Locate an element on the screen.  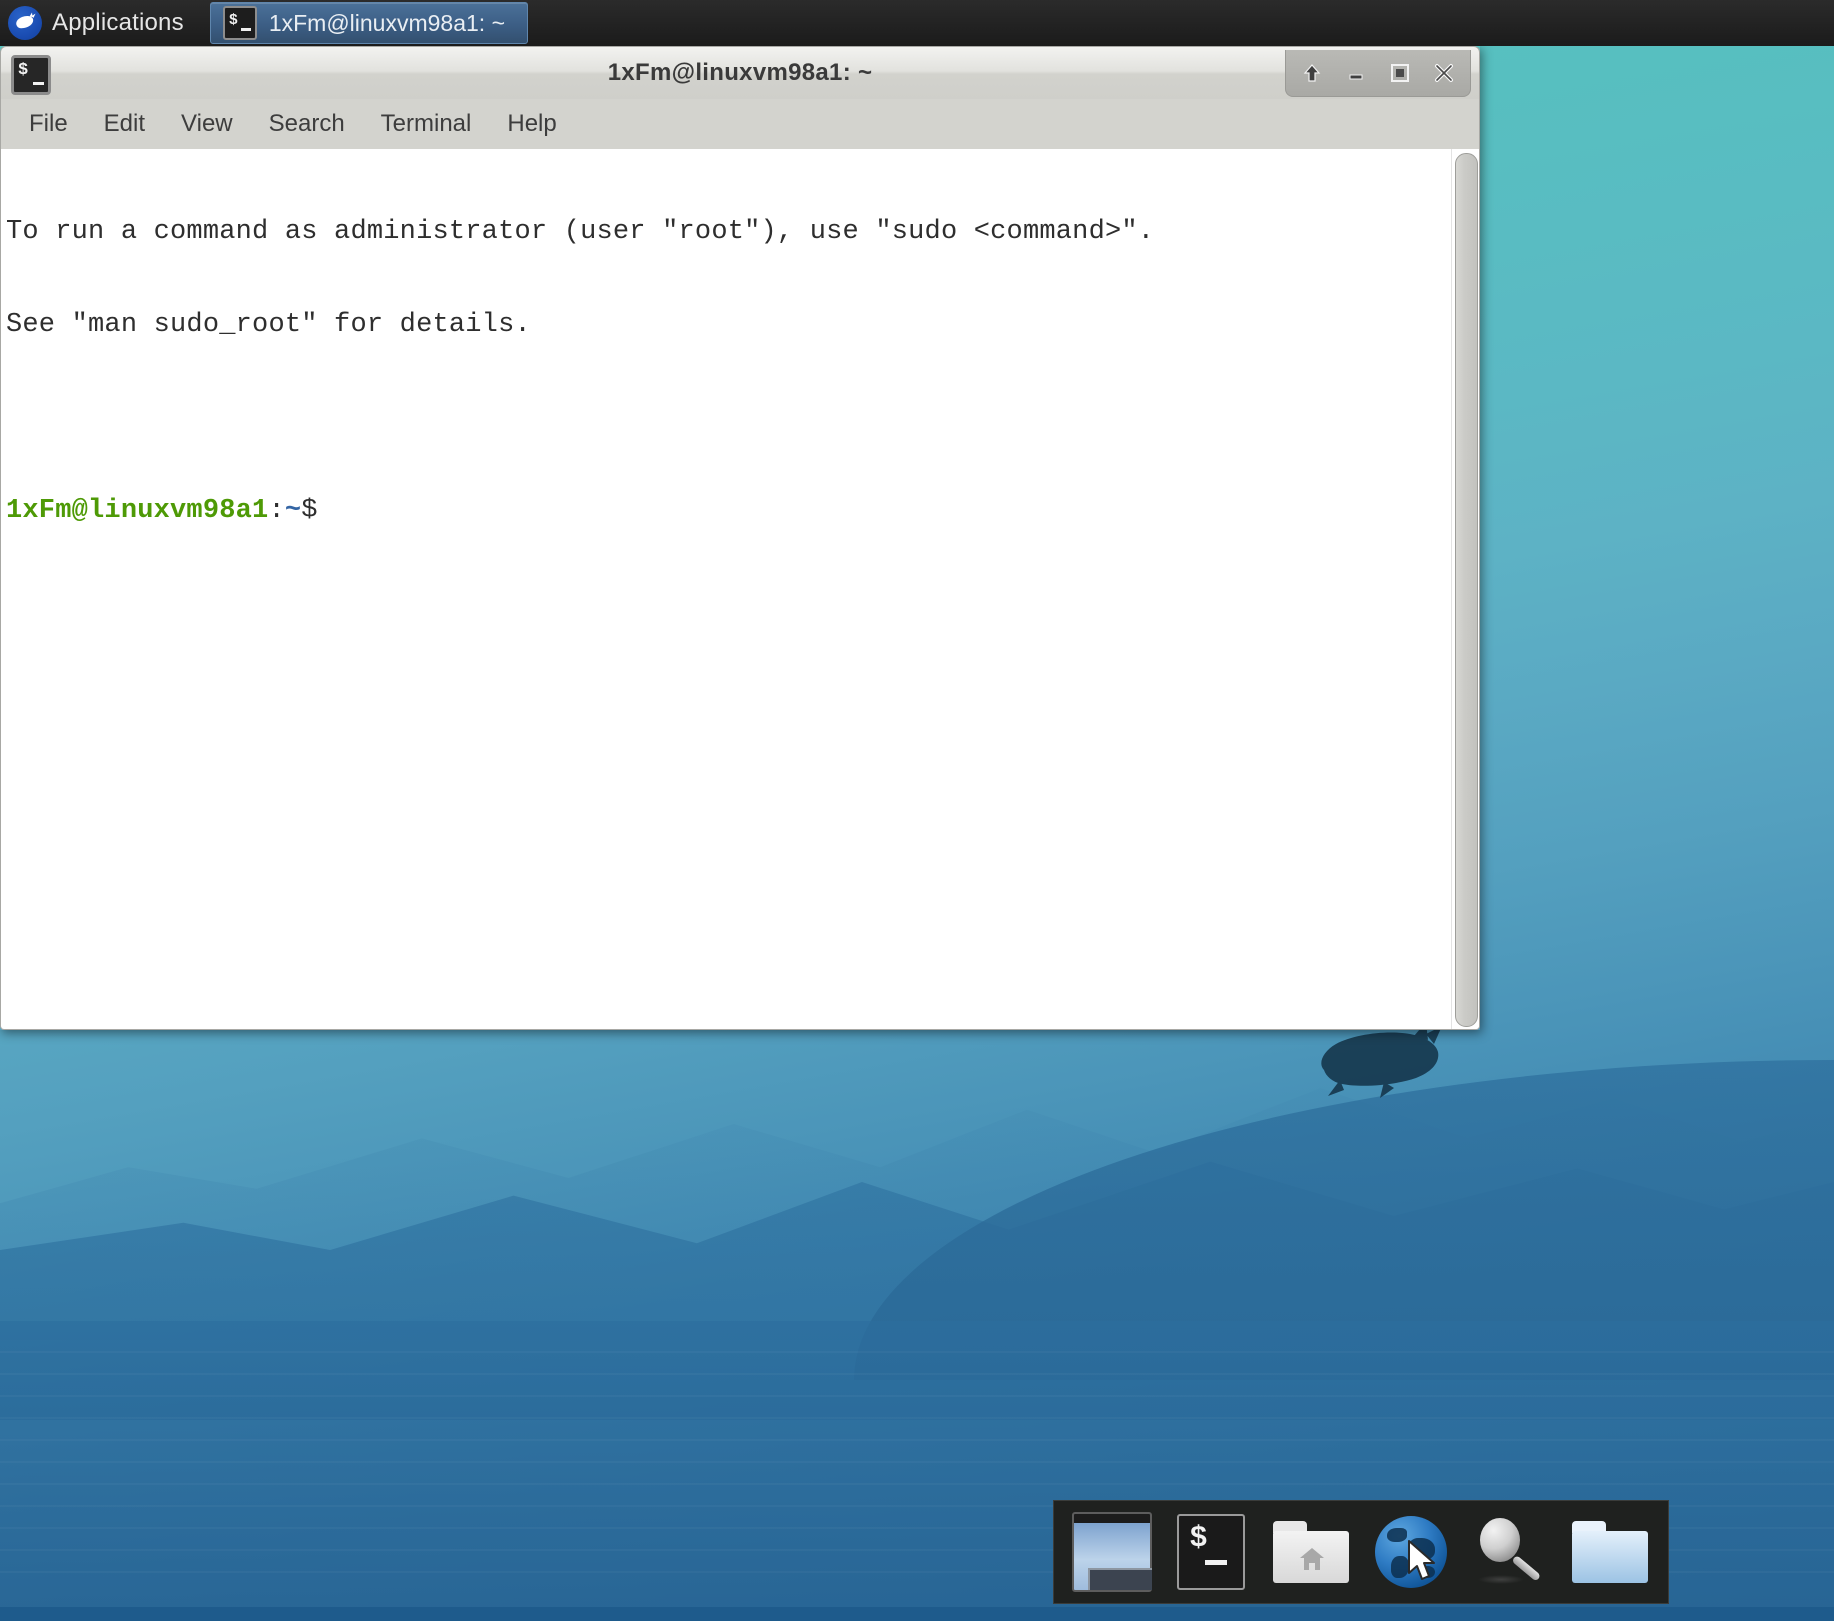
applications-menu-button: Applications is located at coordinates (100, 23).